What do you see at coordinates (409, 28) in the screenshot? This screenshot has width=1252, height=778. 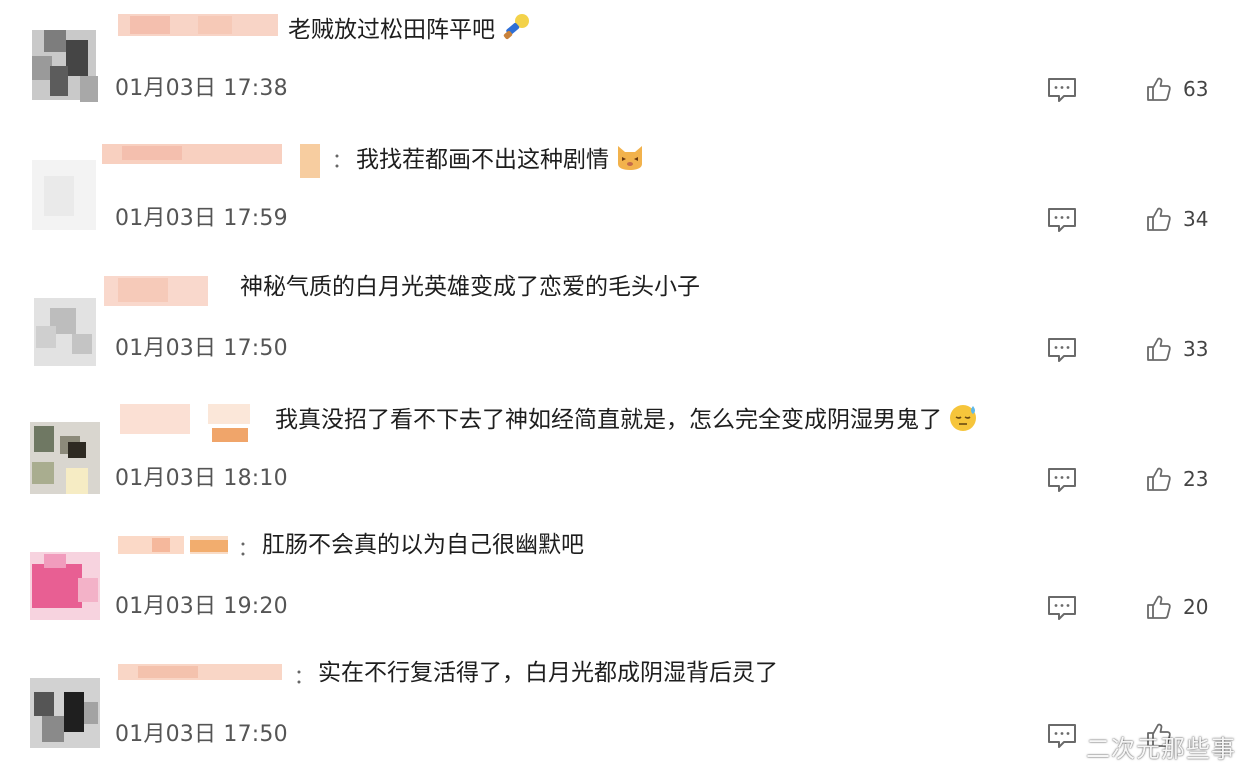 I see `comment-text: 老贼放过松田阵平吧` at bounding box center [409, 28].